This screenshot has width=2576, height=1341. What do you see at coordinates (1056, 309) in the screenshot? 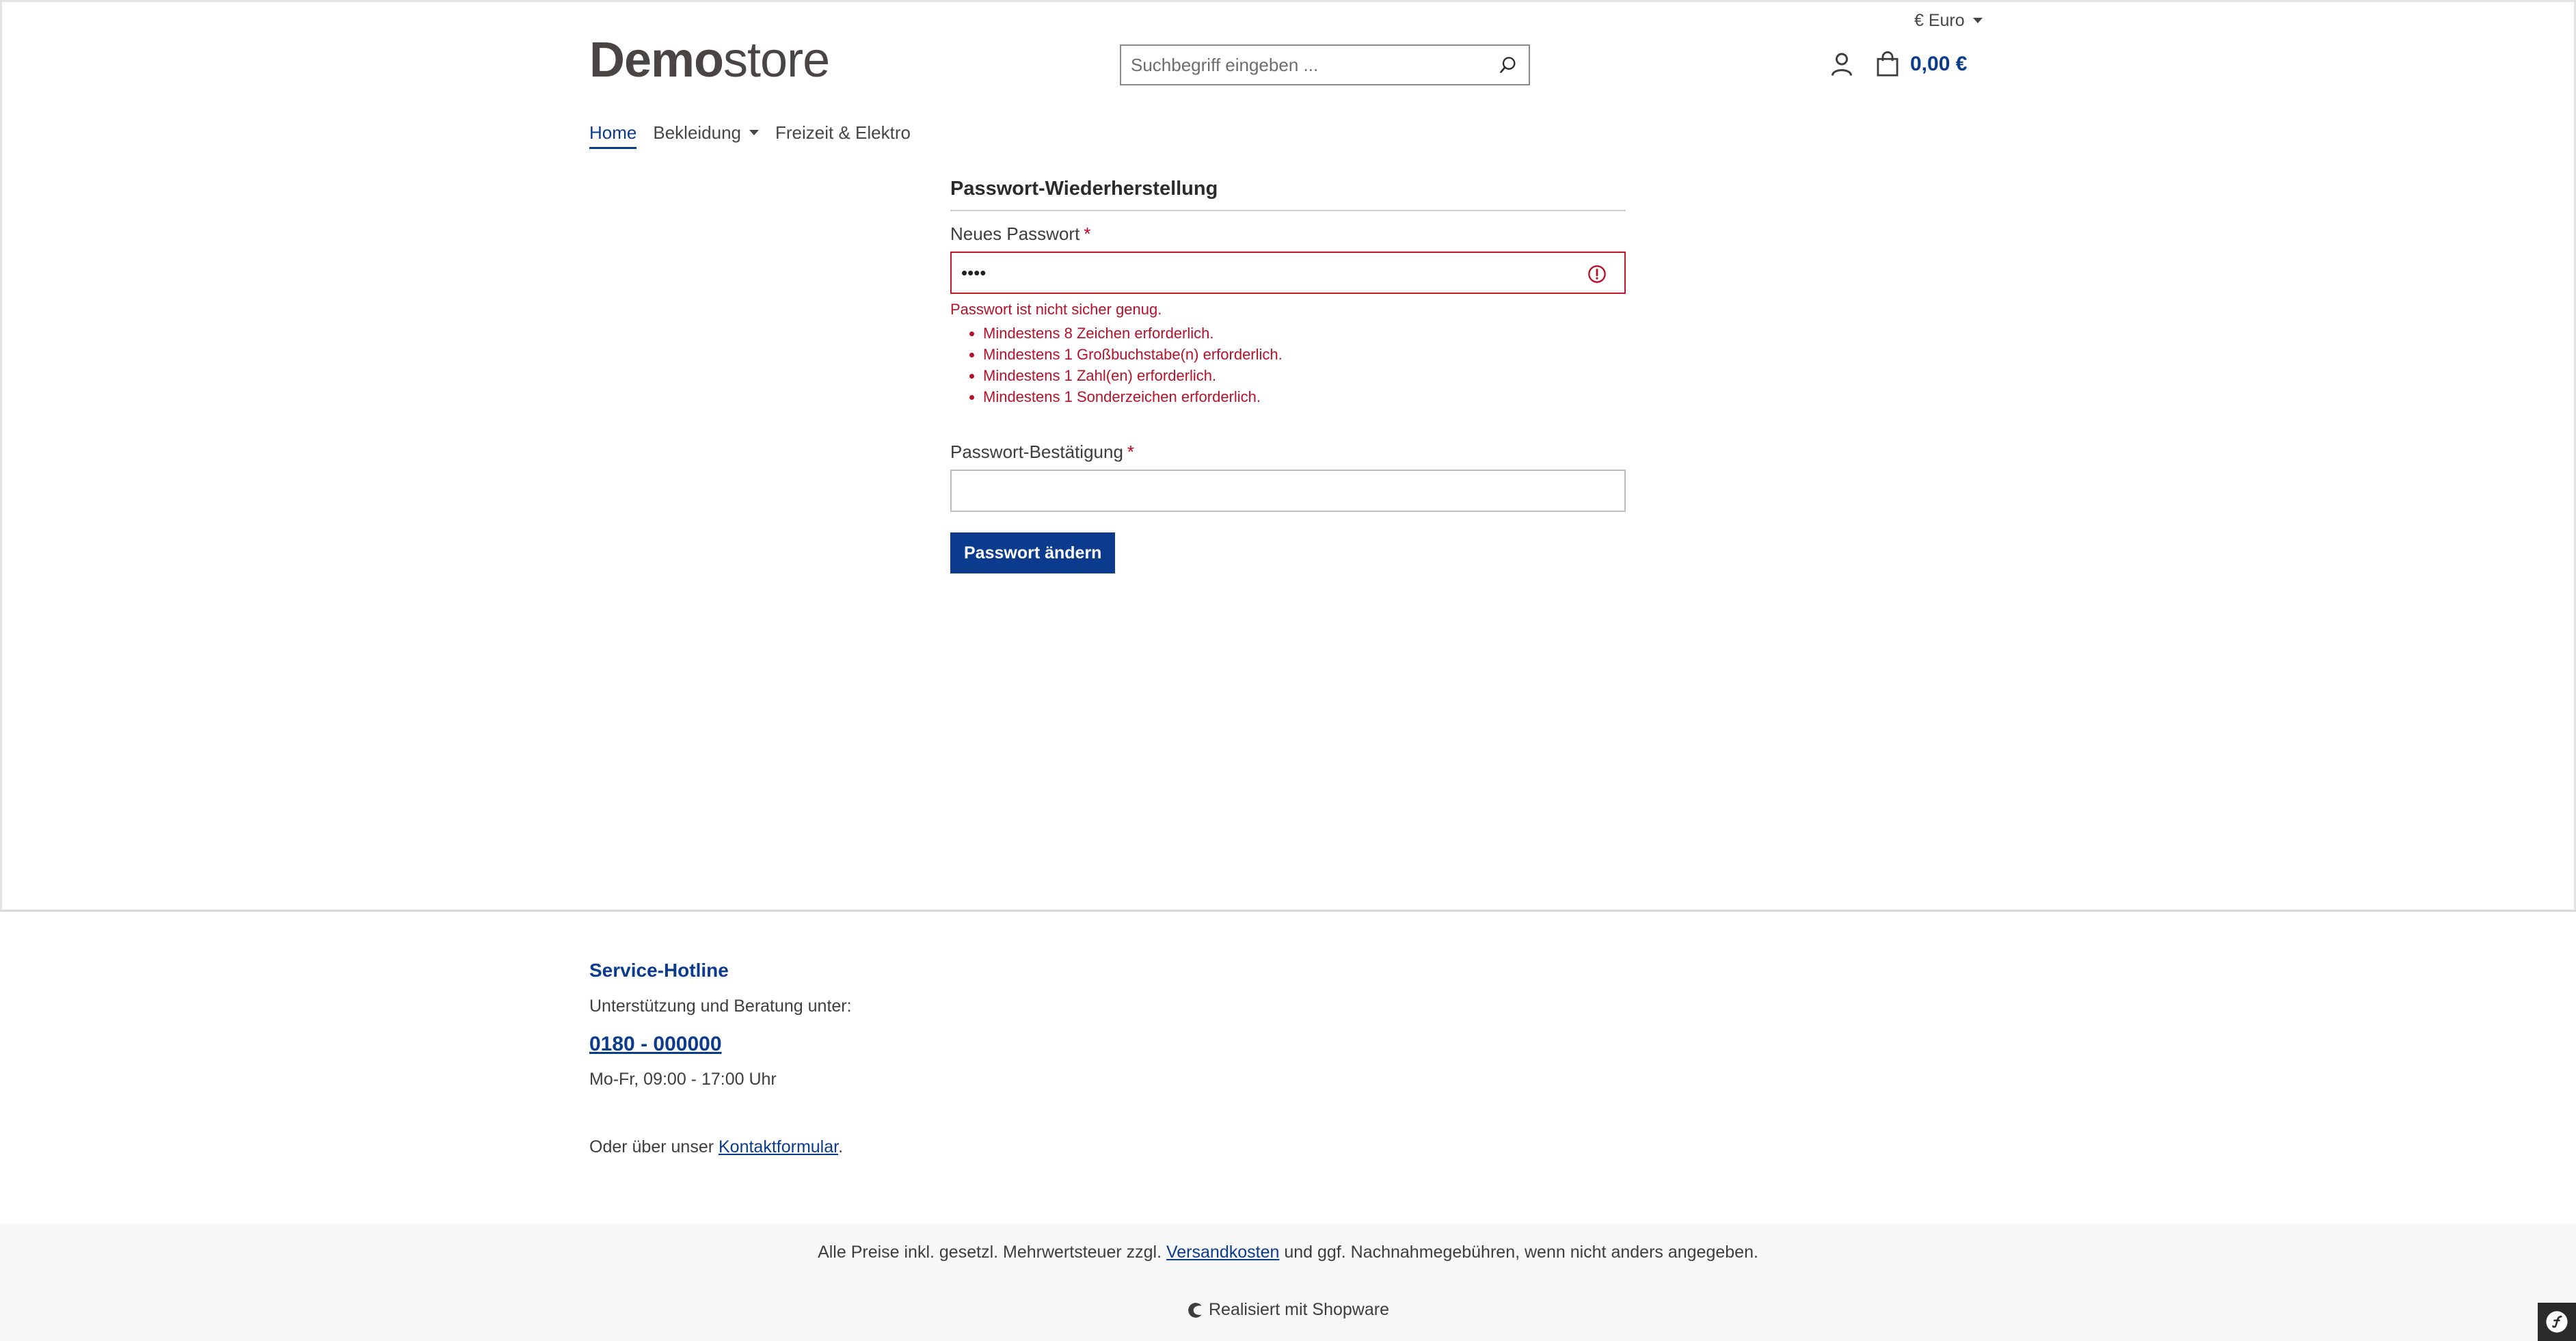
I see `password-error-message: Passwort ist nicht sicher genug.` at bounding box center [1056, 309].